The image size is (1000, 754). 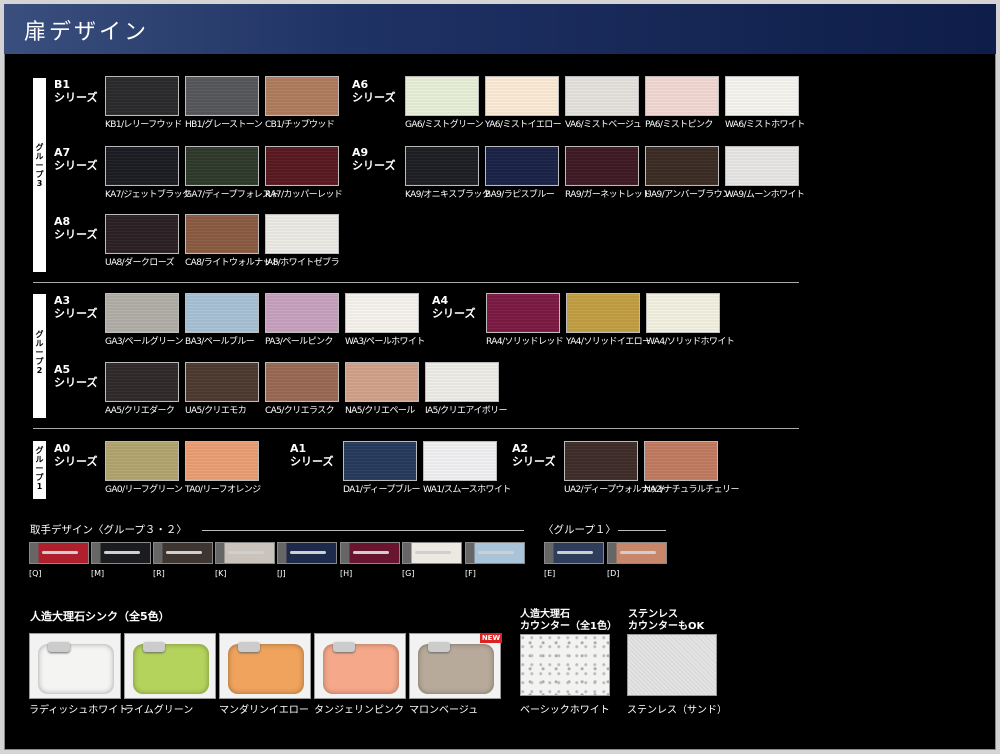 What do you see at coordinates (144, 490) in the screenshot?
I see `swatch-code-label: GA0/リーフグリーン` at bounding box center [144, 490].